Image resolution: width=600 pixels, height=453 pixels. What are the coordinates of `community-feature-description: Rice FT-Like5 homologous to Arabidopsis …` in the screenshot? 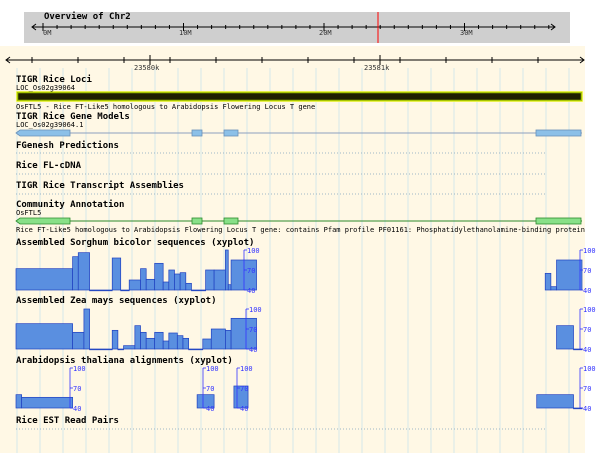 It's located at (300, 230).